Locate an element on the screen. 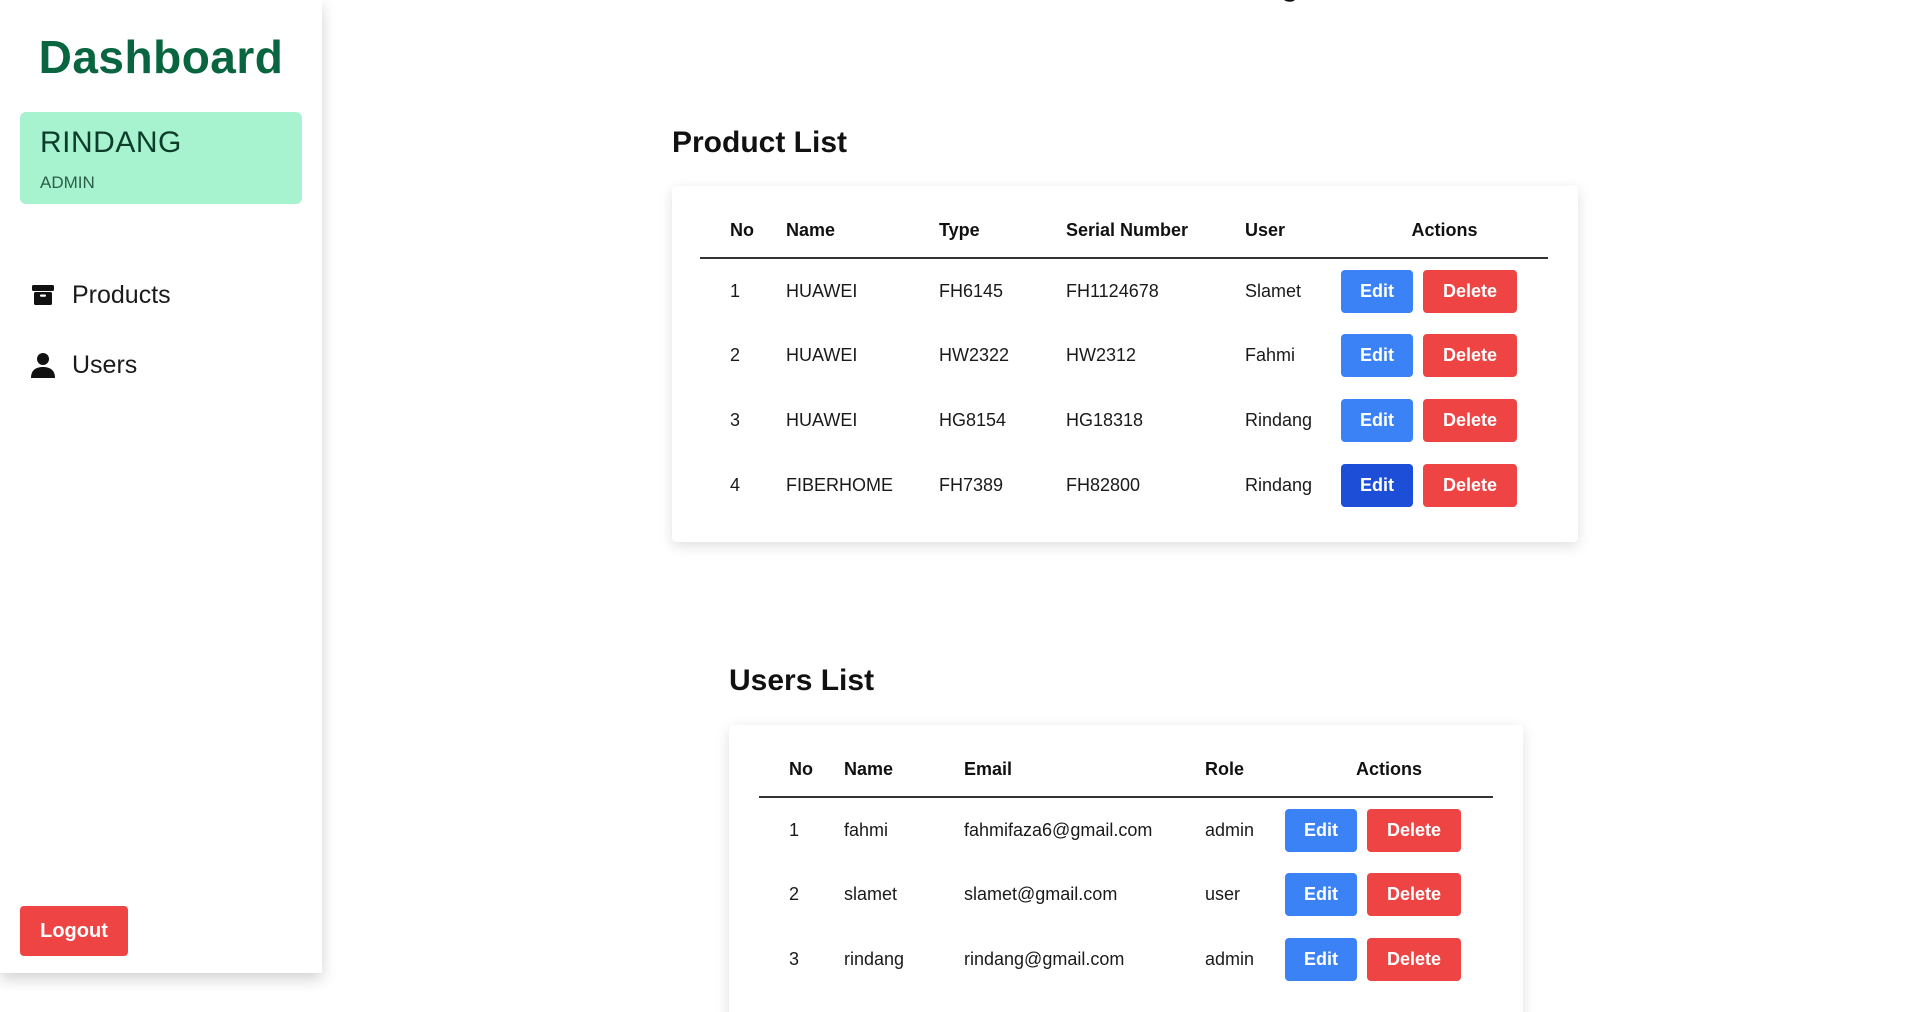 This screenshot has width=1920, height=1012. cell-serial: FH82800 is located at coordinates (1103, 485).